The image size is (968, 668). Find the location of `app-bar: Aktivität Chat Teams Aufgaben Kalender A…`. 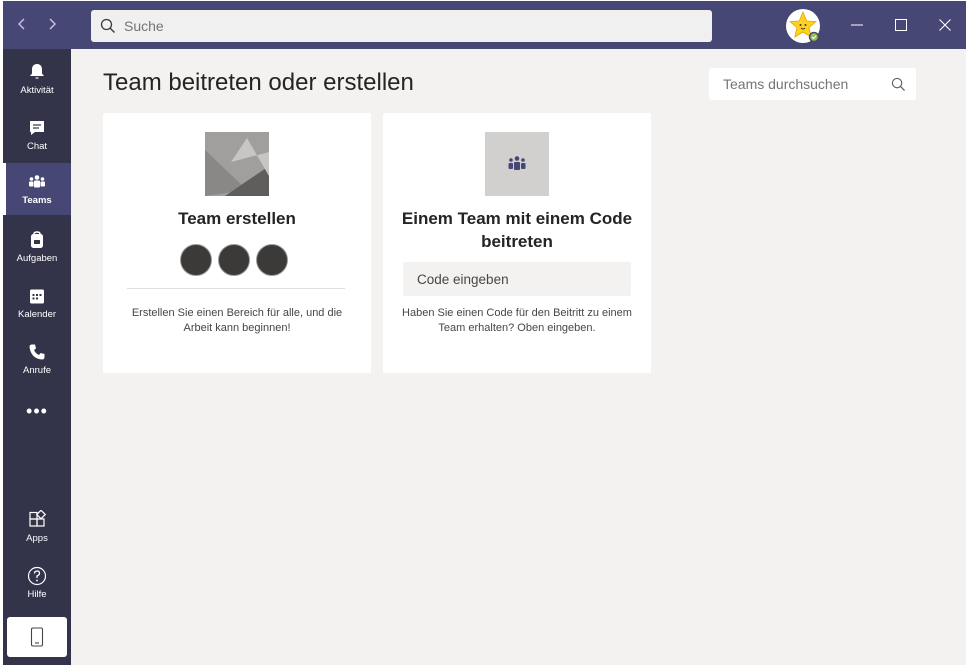

app-bar: Aktivität Chat Teams Aufgaben Kalender A… is located at coordinates (37, 357).